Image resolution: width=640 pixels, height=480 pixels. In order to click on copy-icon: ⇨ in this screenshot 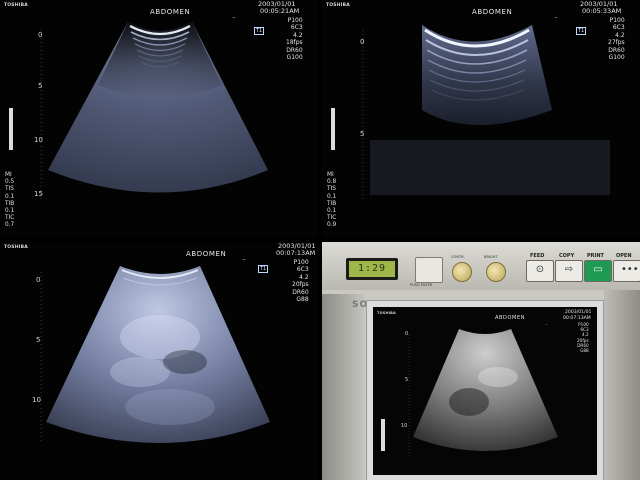, I will do `click(569, 269)`.